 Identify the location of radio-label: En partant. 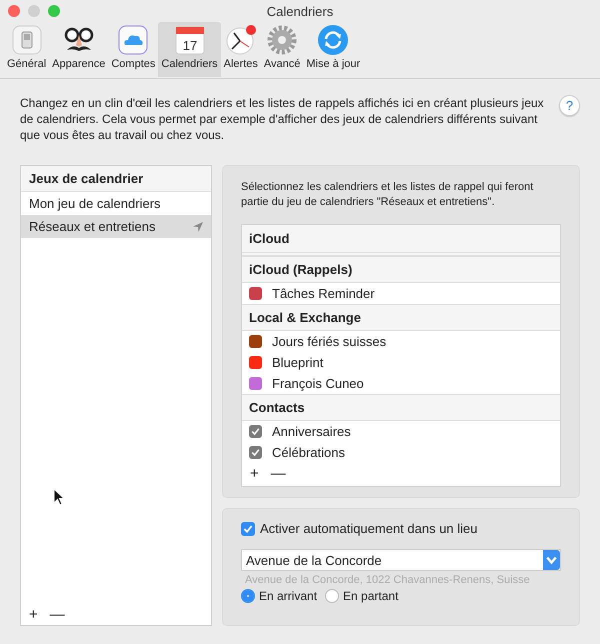
(370, 596).